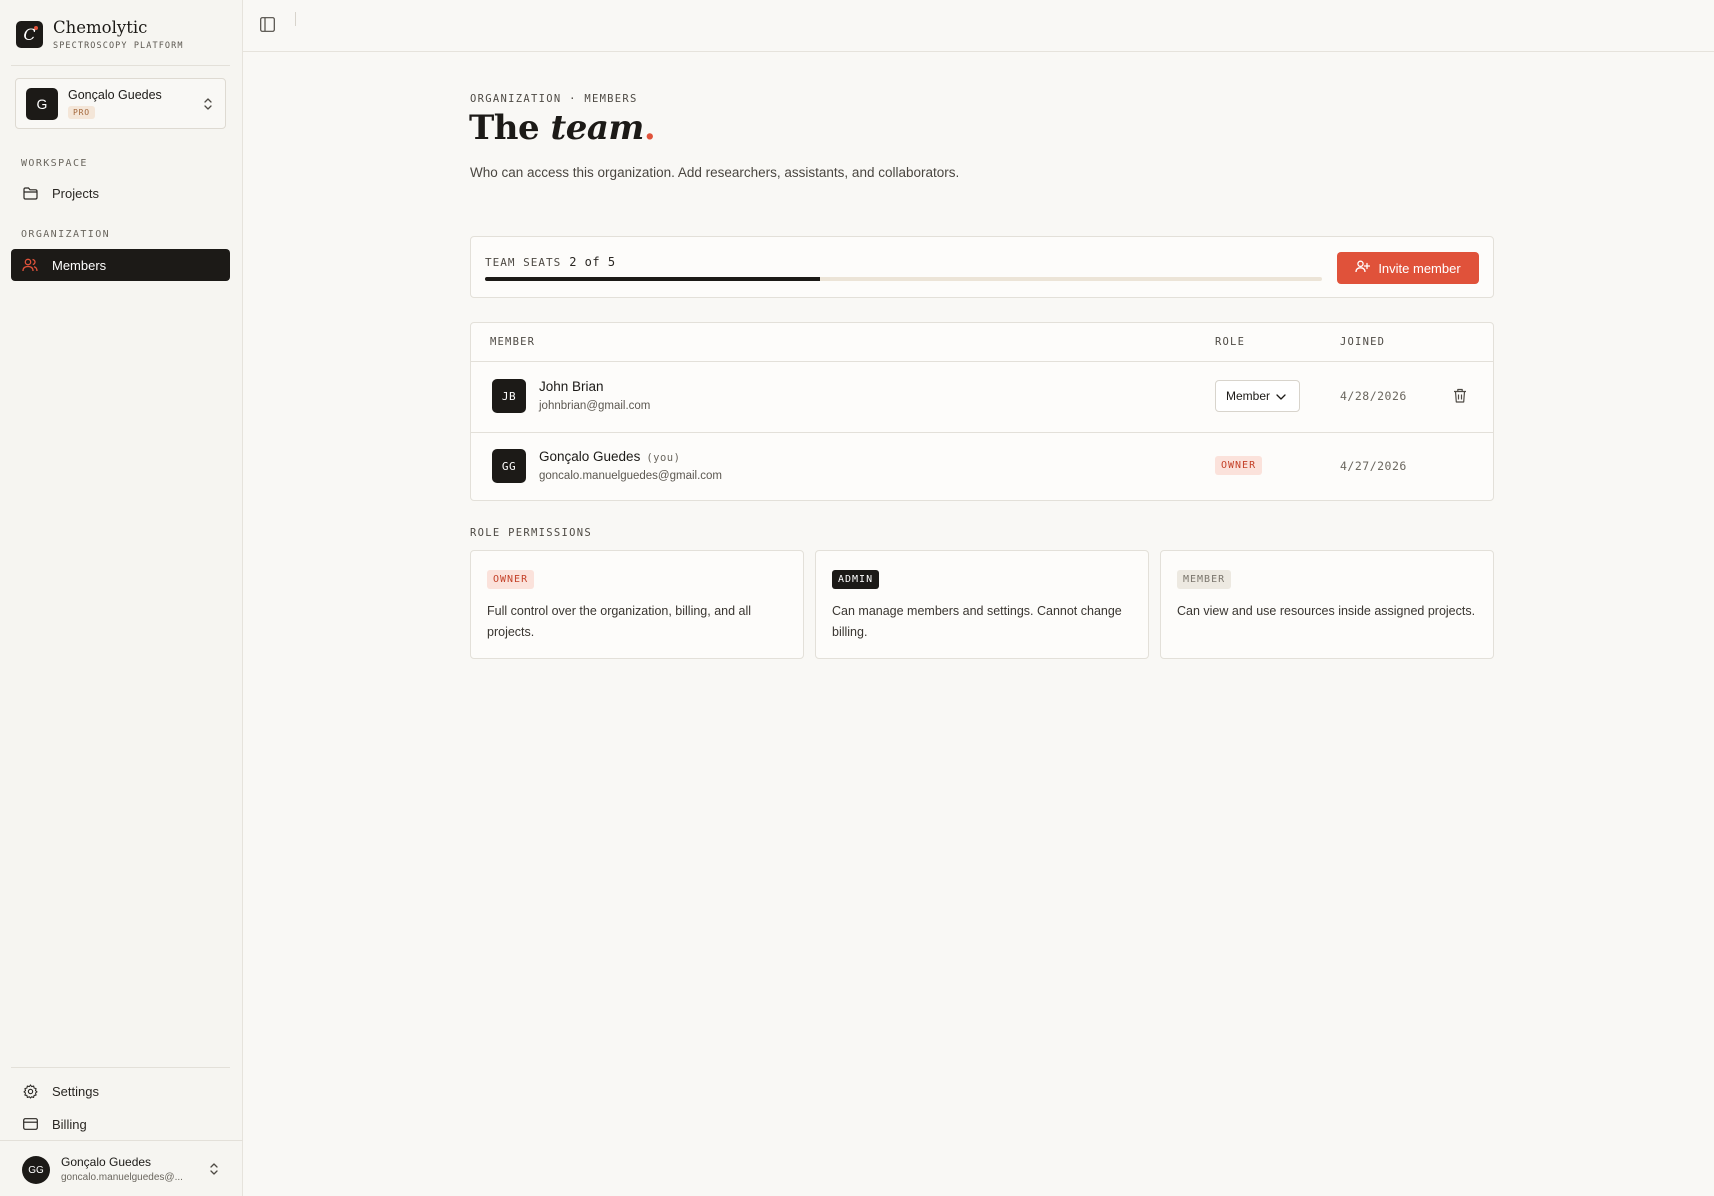 The height and width of the screenshot is (1196, 1714). What do you see at coordinates (597, 128) in the screenshot?
I see `title-italic: team` at bounding box center [597, 128].